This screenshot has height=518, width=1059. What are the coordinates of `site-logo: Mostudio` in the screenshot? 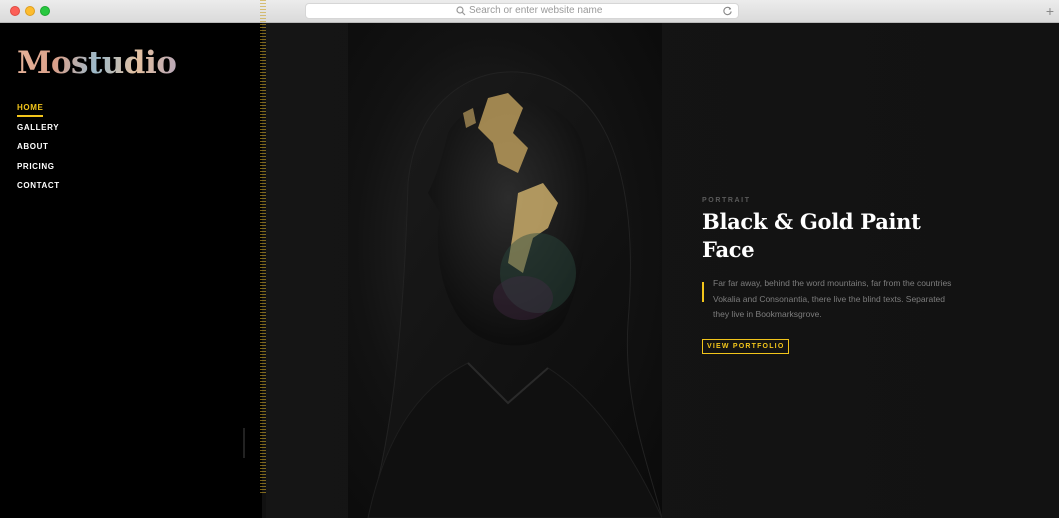 It's located at (97, 63).